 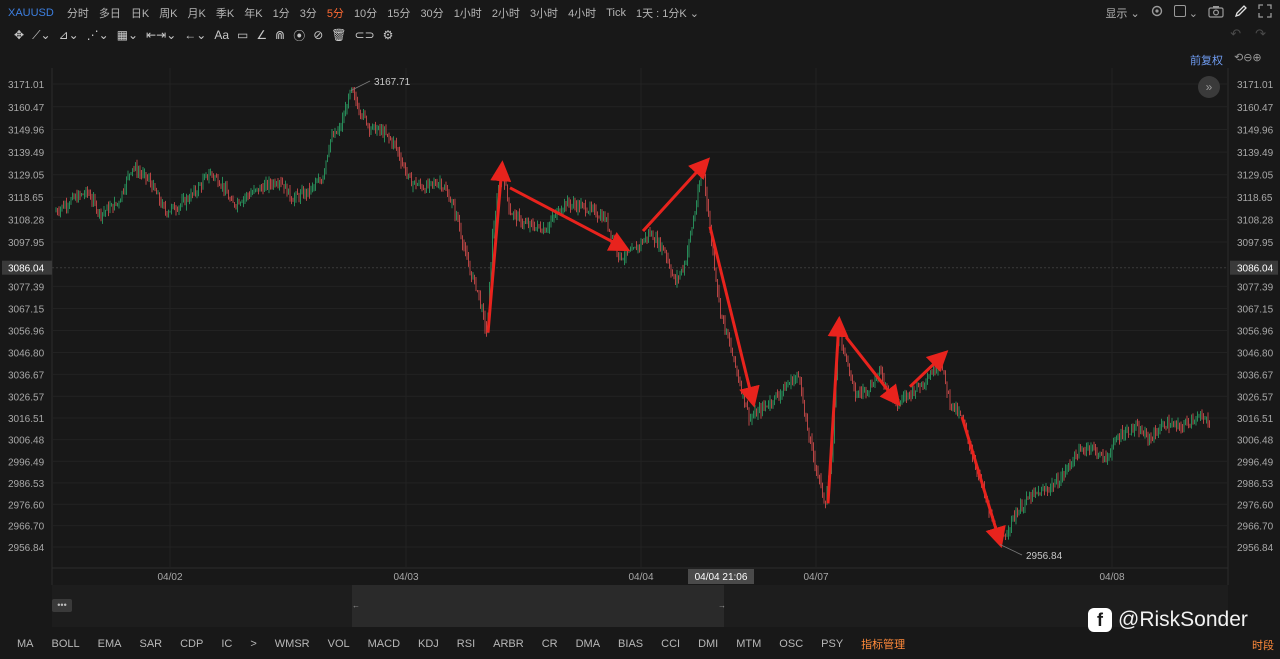 I want to click on price-tick-label-right: 3006.48, so click(x=1255, y=441).